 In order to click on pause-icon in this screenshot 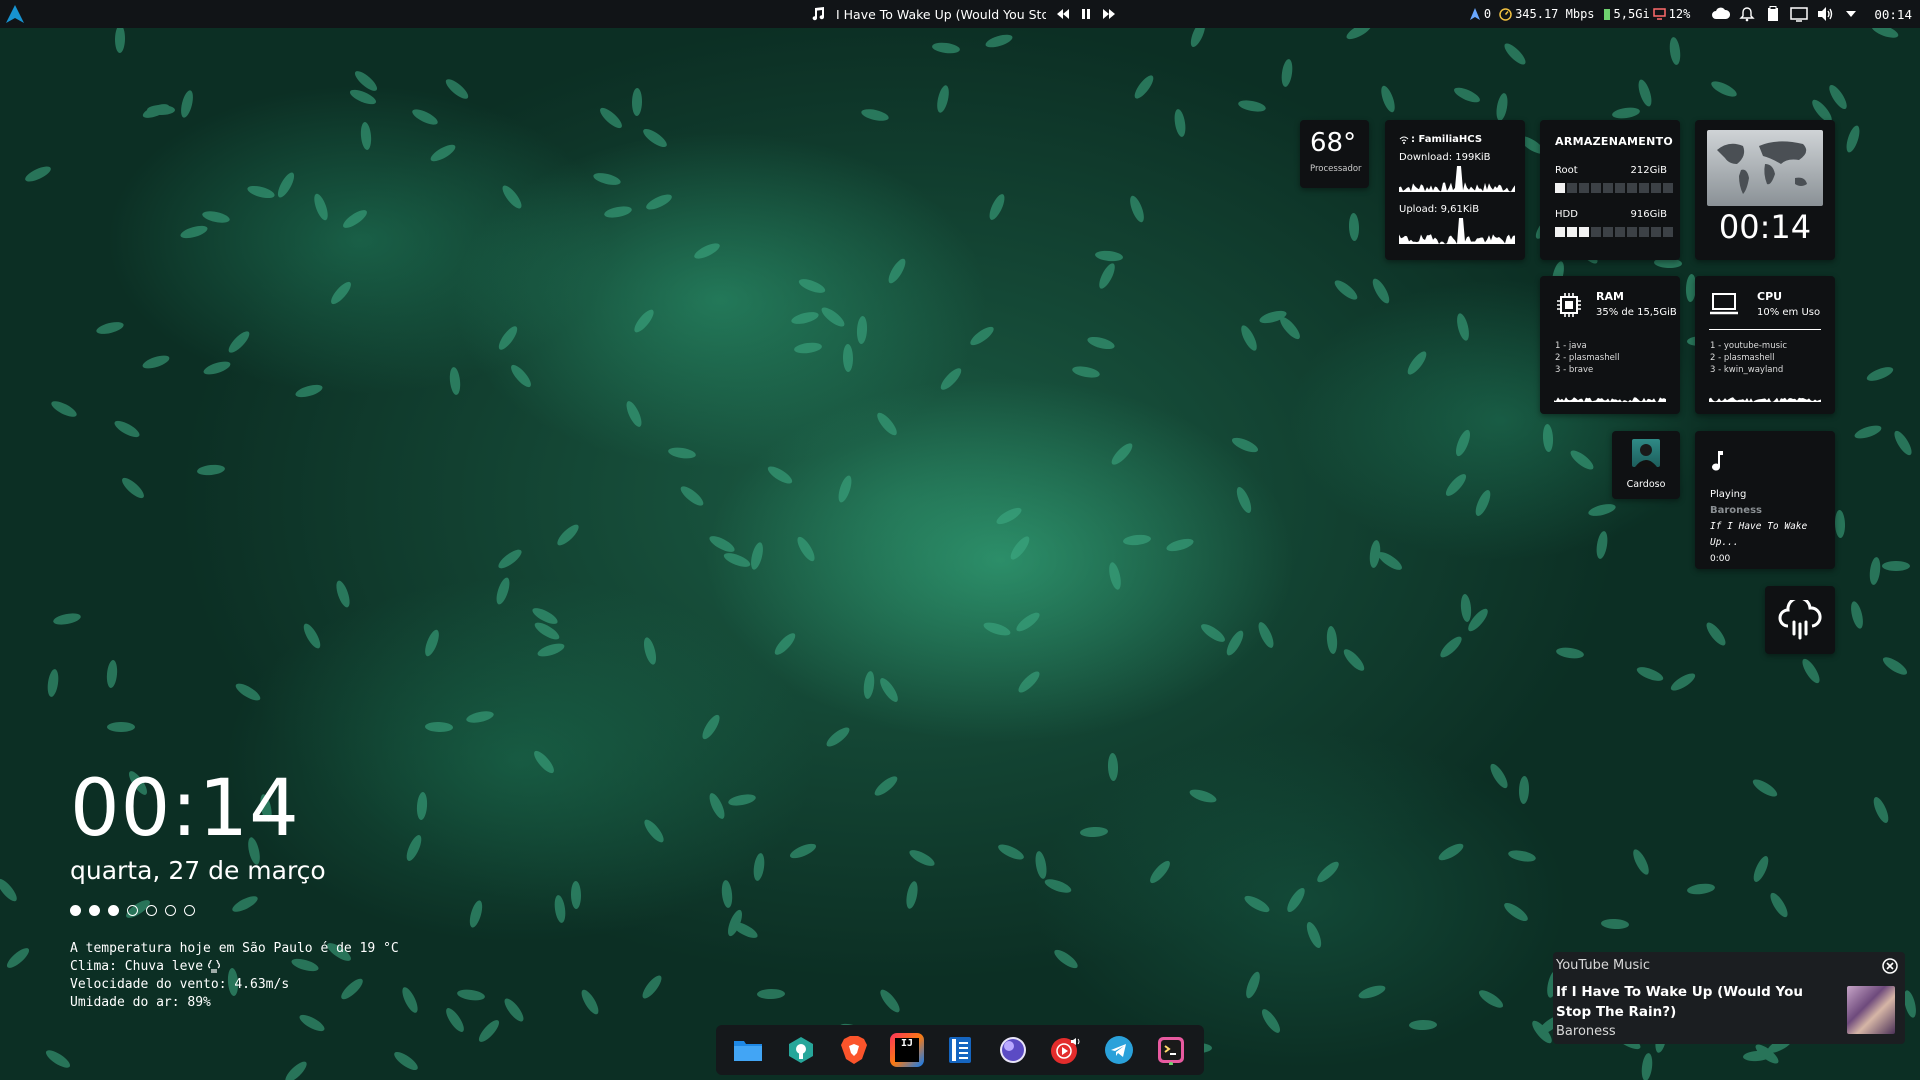, I will do `click(1086, 14)`.